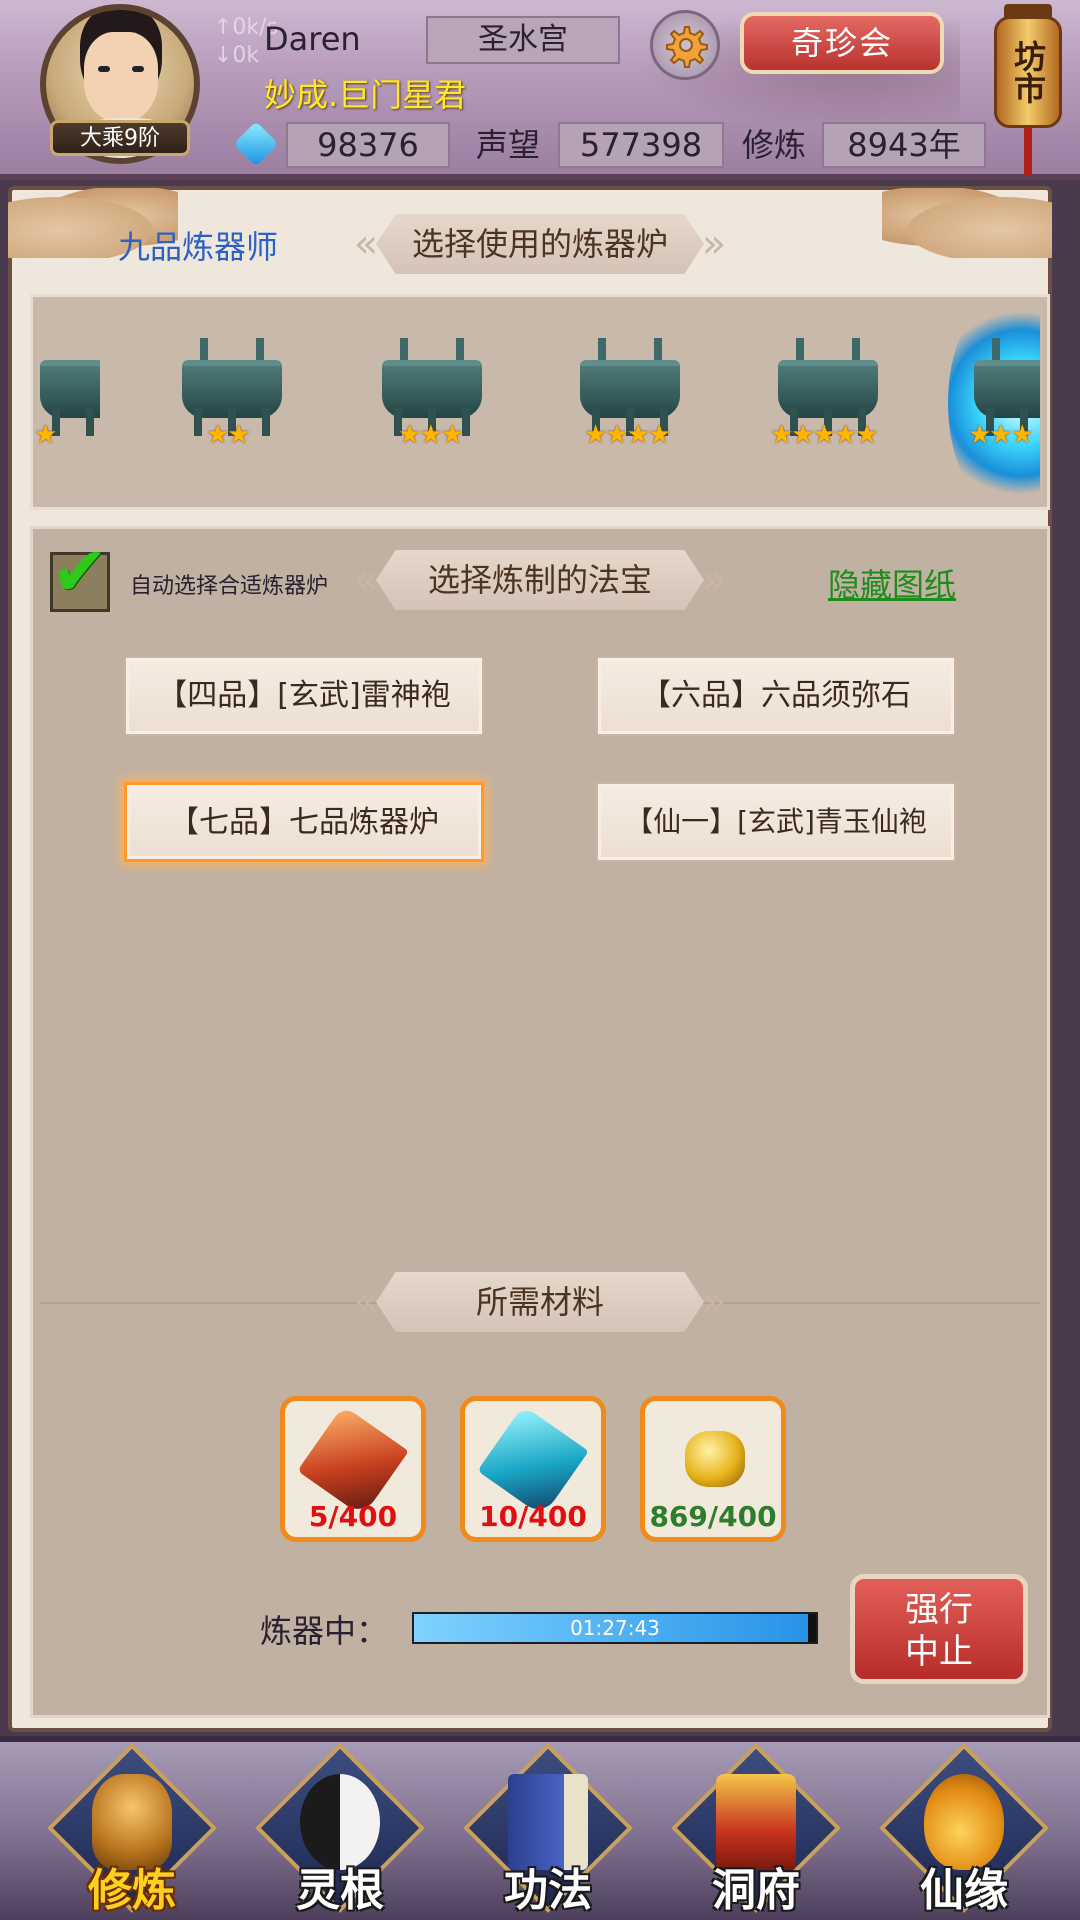 The height and width of the screenshot is (1920, 1080). What do you see at coordinates (756, 1890) in the screenshot?
I see `nav-label: 洞府` at bounding box center [756, 1890].